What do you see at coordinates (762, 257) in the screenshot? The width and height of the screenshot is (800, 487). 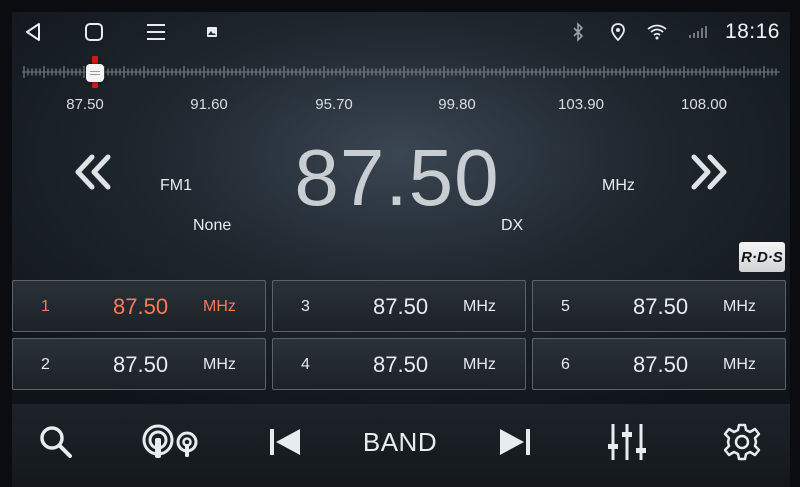 I see `rds-button: R·D·S` at bounding box center [762, 257].